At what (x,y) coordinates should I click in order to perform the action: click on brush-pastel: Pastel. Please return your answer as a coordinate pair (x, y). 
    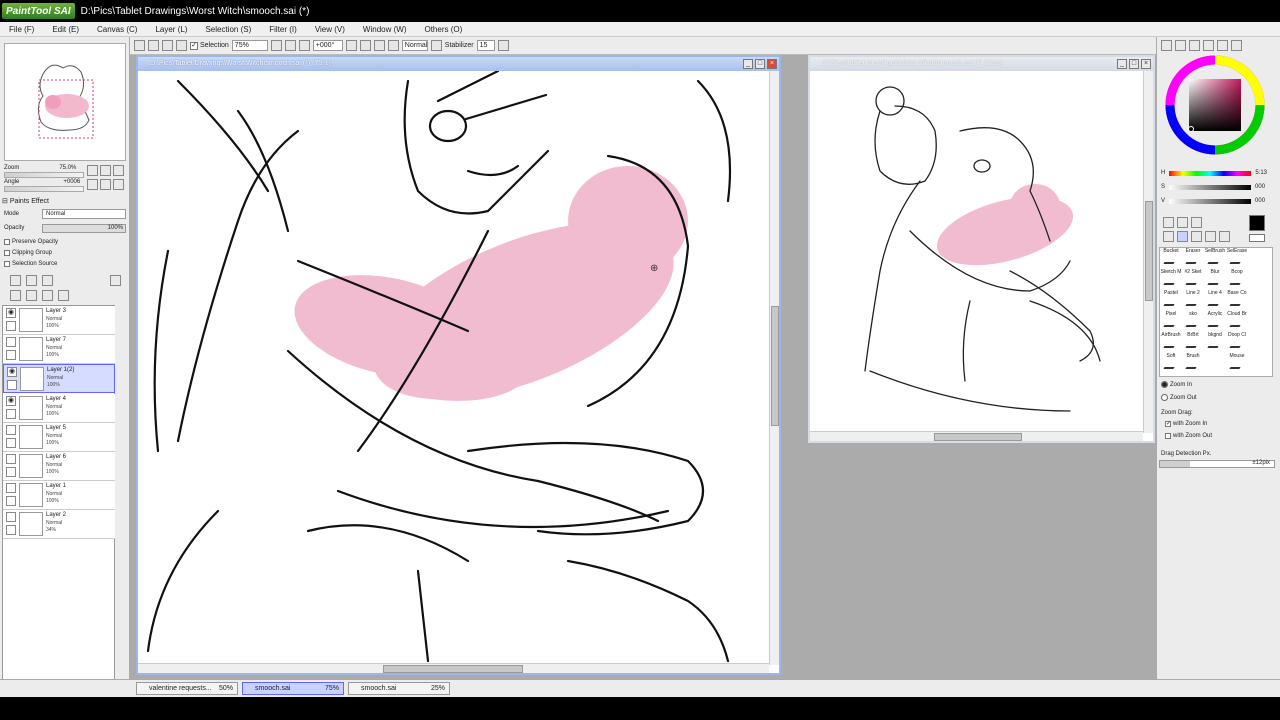
    Looking at the image, I should click on (1171, 300).